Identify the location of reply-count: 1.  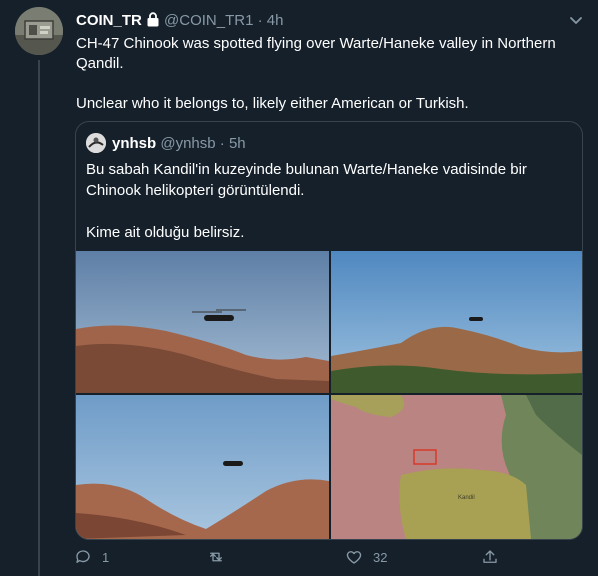
(106, 557).